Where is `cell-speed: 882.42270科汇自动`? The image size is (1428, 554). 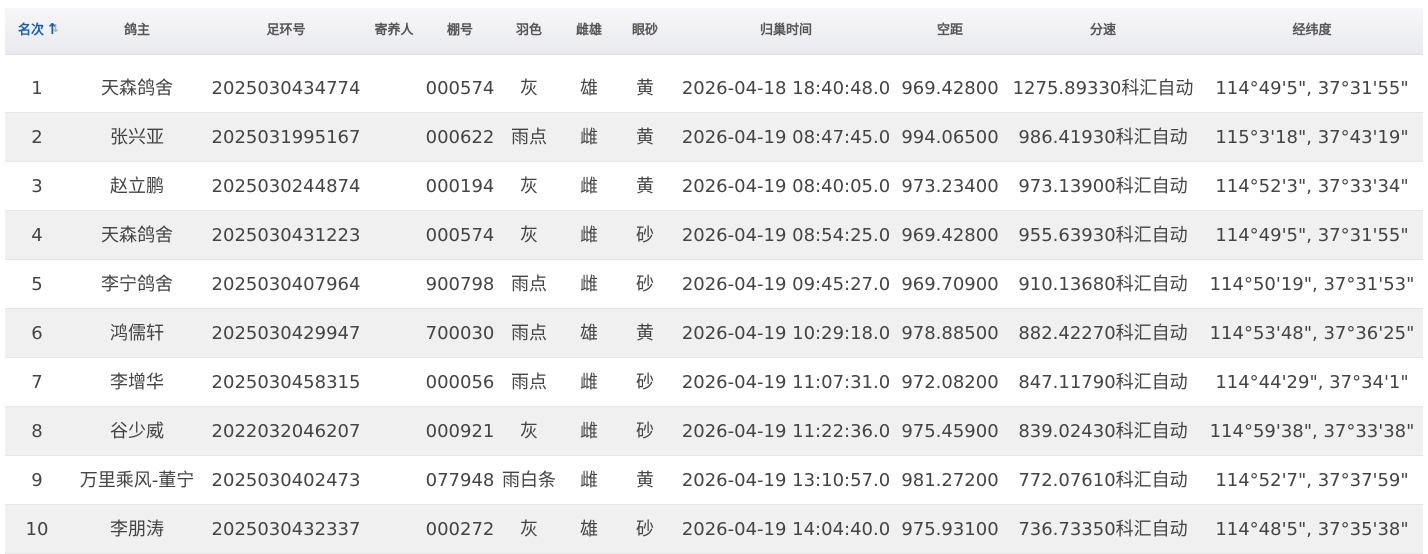 cell-speed: 882.42270科汇自动 is located at coordinates (1103, 333).